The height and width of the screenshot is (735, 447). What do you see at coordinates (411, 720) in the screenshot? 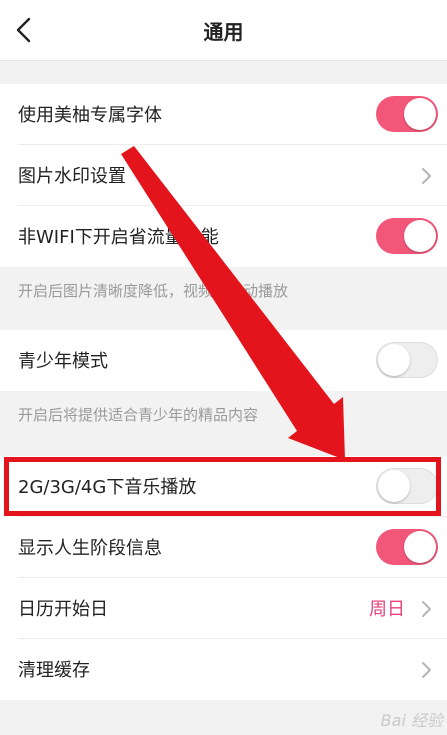
I see `watermark: Bai 经验` at bounding box center [411, 720].